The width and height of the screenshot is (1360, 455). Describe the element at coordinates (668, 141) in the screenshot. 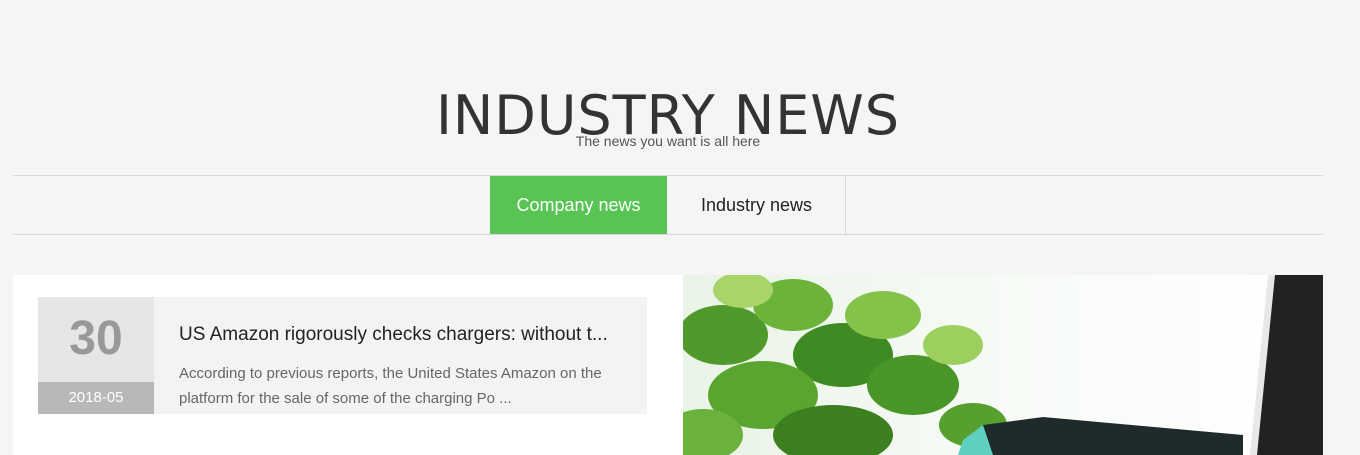

I see `page-subtitle: The news you want is all here` at that location.